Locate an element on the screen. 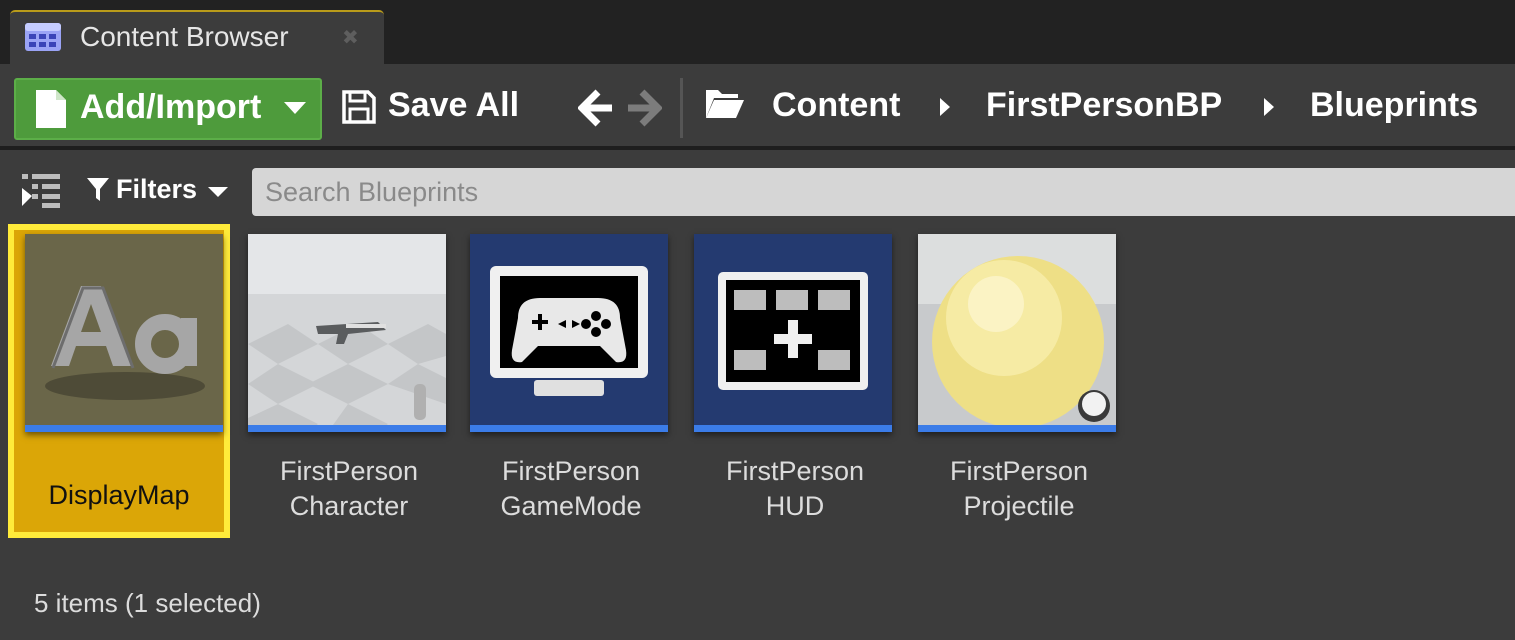  save-all-button: Save All is located at coordinates (440, 109).